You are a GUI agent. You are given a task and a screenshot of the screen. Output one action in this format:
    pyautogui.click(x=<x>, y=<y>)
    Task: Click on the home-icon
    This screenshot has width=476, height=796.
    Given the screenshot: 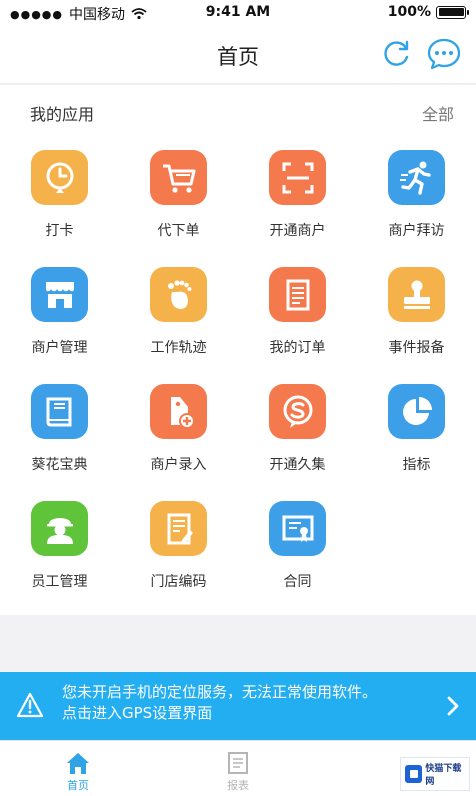 What is the action you would take?
    pyautogui.click(x=78, y=763)
    